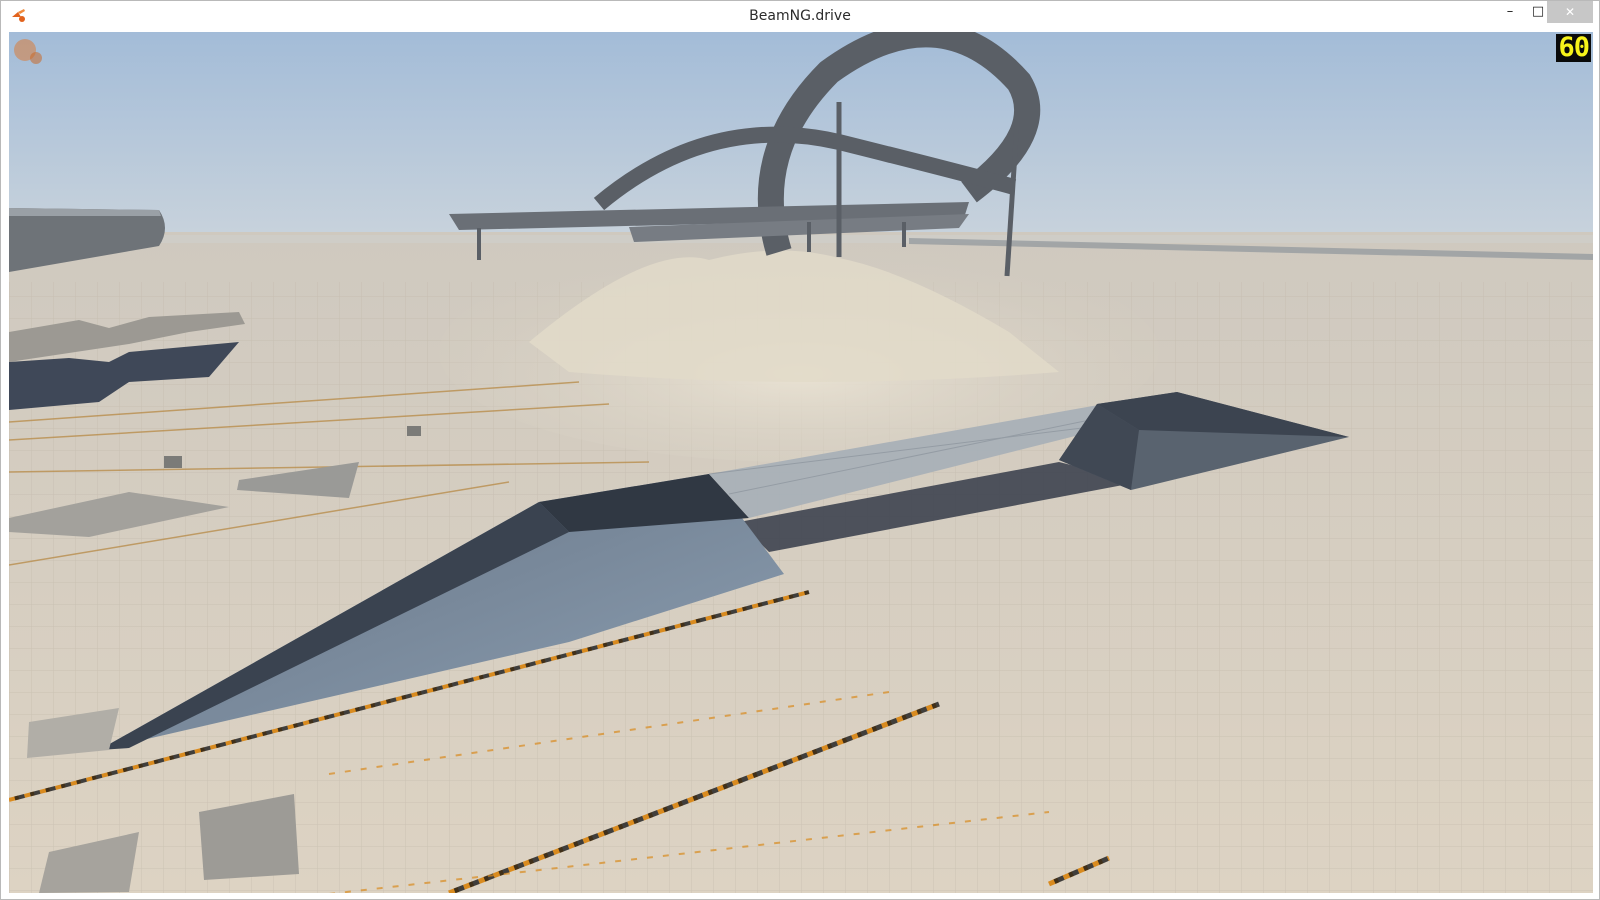  Describe the element at coordinates (1570, 12) in the screenshot. I see `close-button: ✕` at that location.